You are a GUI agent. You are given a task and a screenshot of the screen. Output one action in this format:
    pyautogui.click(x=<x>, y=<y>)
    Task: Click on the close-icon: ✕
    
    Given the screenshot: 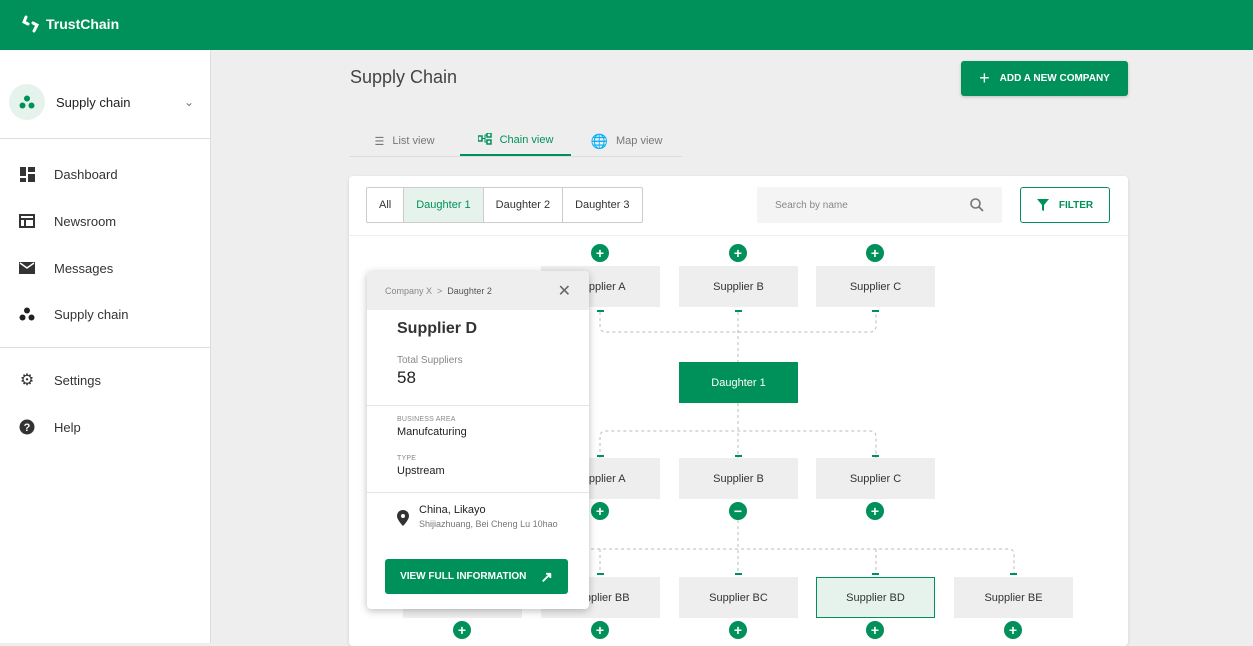 What is the action you would take?
    pyautogui.click(x=564, y=291)
    